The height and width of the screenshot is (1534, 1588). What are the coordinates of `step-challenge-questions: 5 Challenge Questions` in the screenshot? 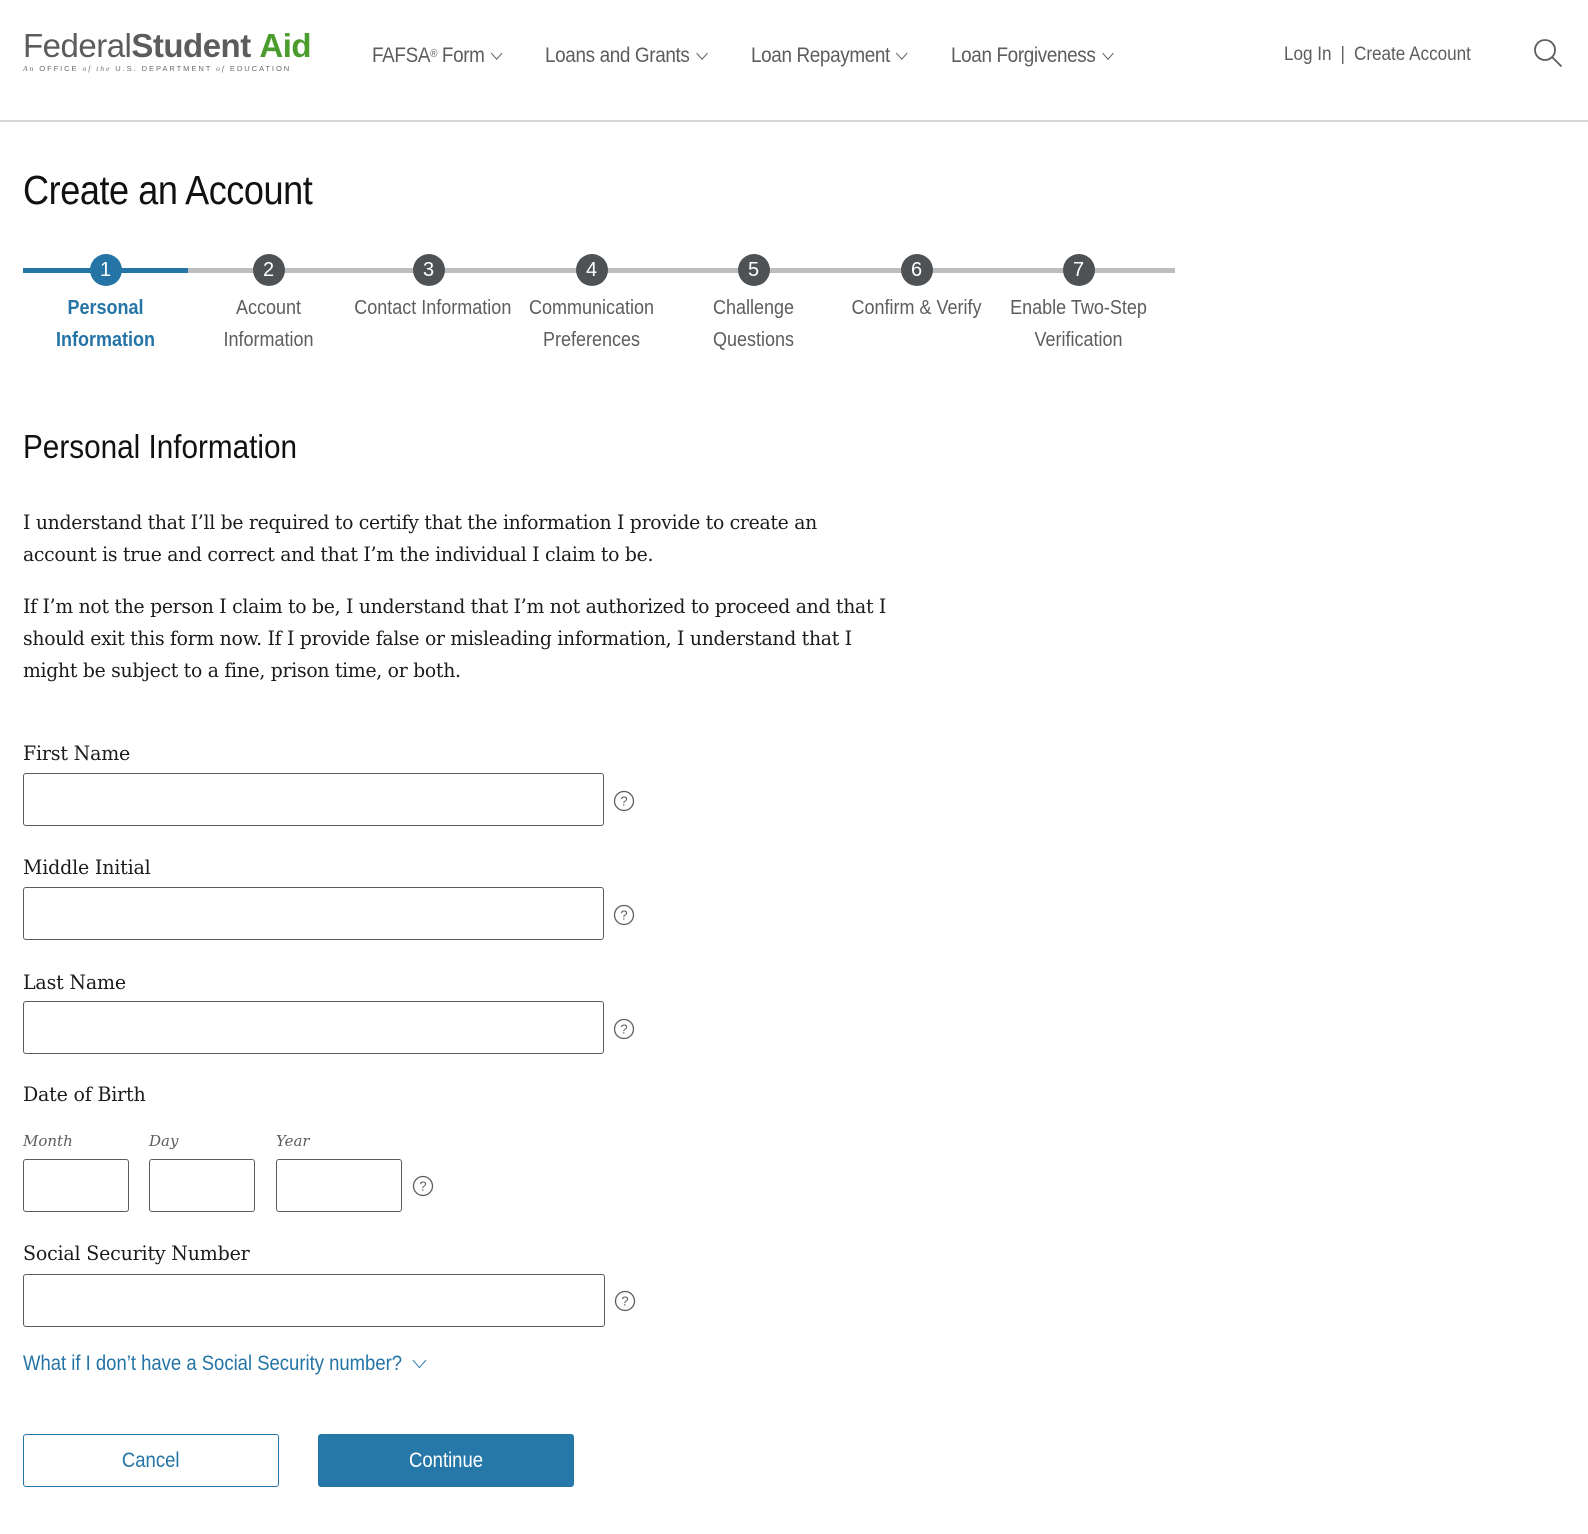 It's located at (753, 305).